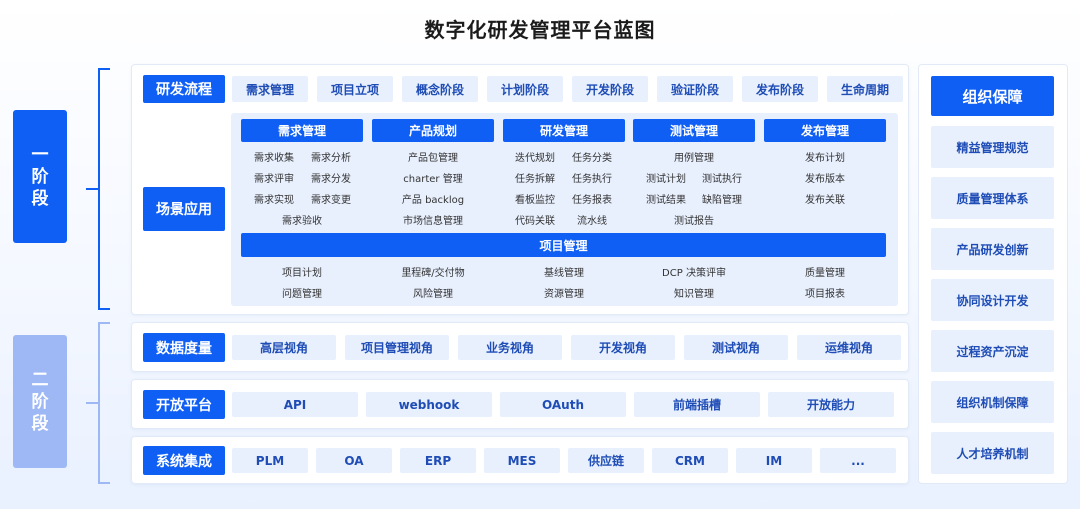  What do you see at coordinates (184, 347) in the screenshot?
I see `data-metrics-label: 数据度量` at bounding box center [184, 347].